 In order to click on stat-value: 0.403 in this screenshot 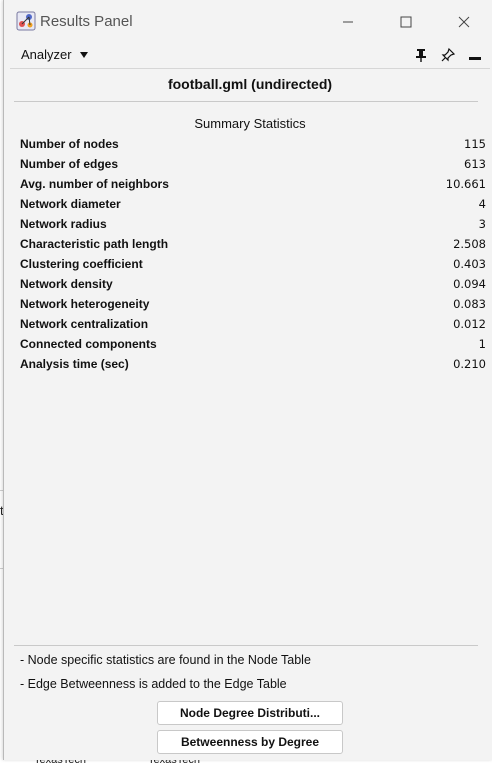, I will do `click(469, 264)`.